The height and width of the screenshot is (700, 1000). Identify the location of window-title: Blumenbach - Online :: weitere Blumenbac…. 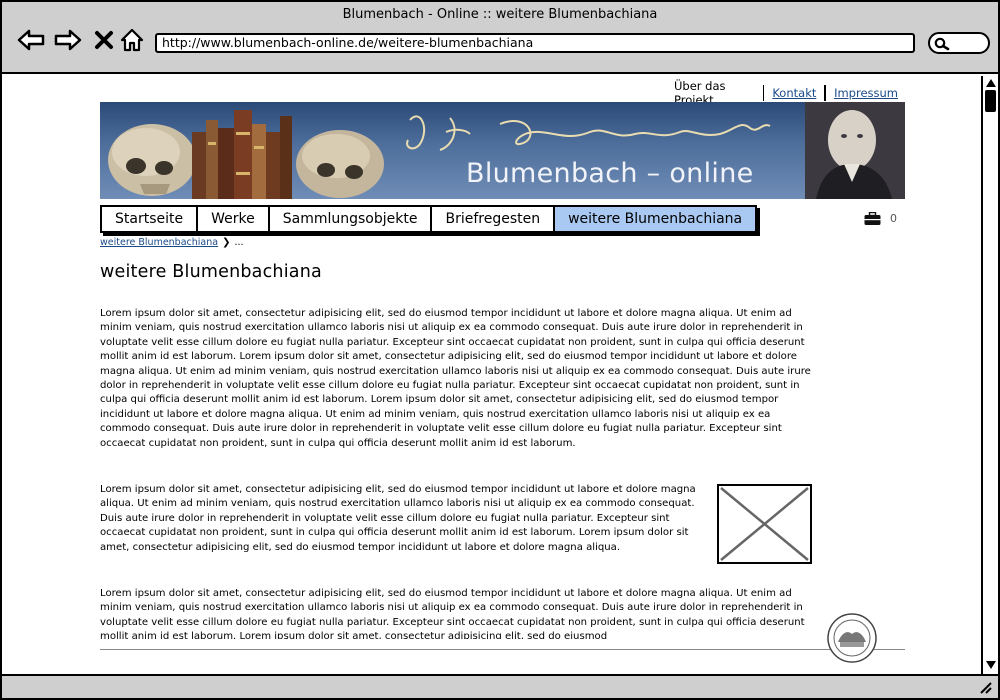
(500, 14).